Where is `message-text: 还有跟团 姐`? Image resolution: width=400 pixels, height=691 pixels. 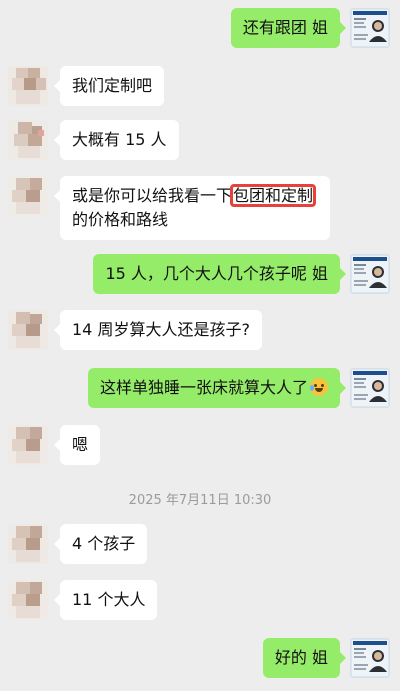 message-text: 还有跟团 姐 is located at coordinates (285, 27).